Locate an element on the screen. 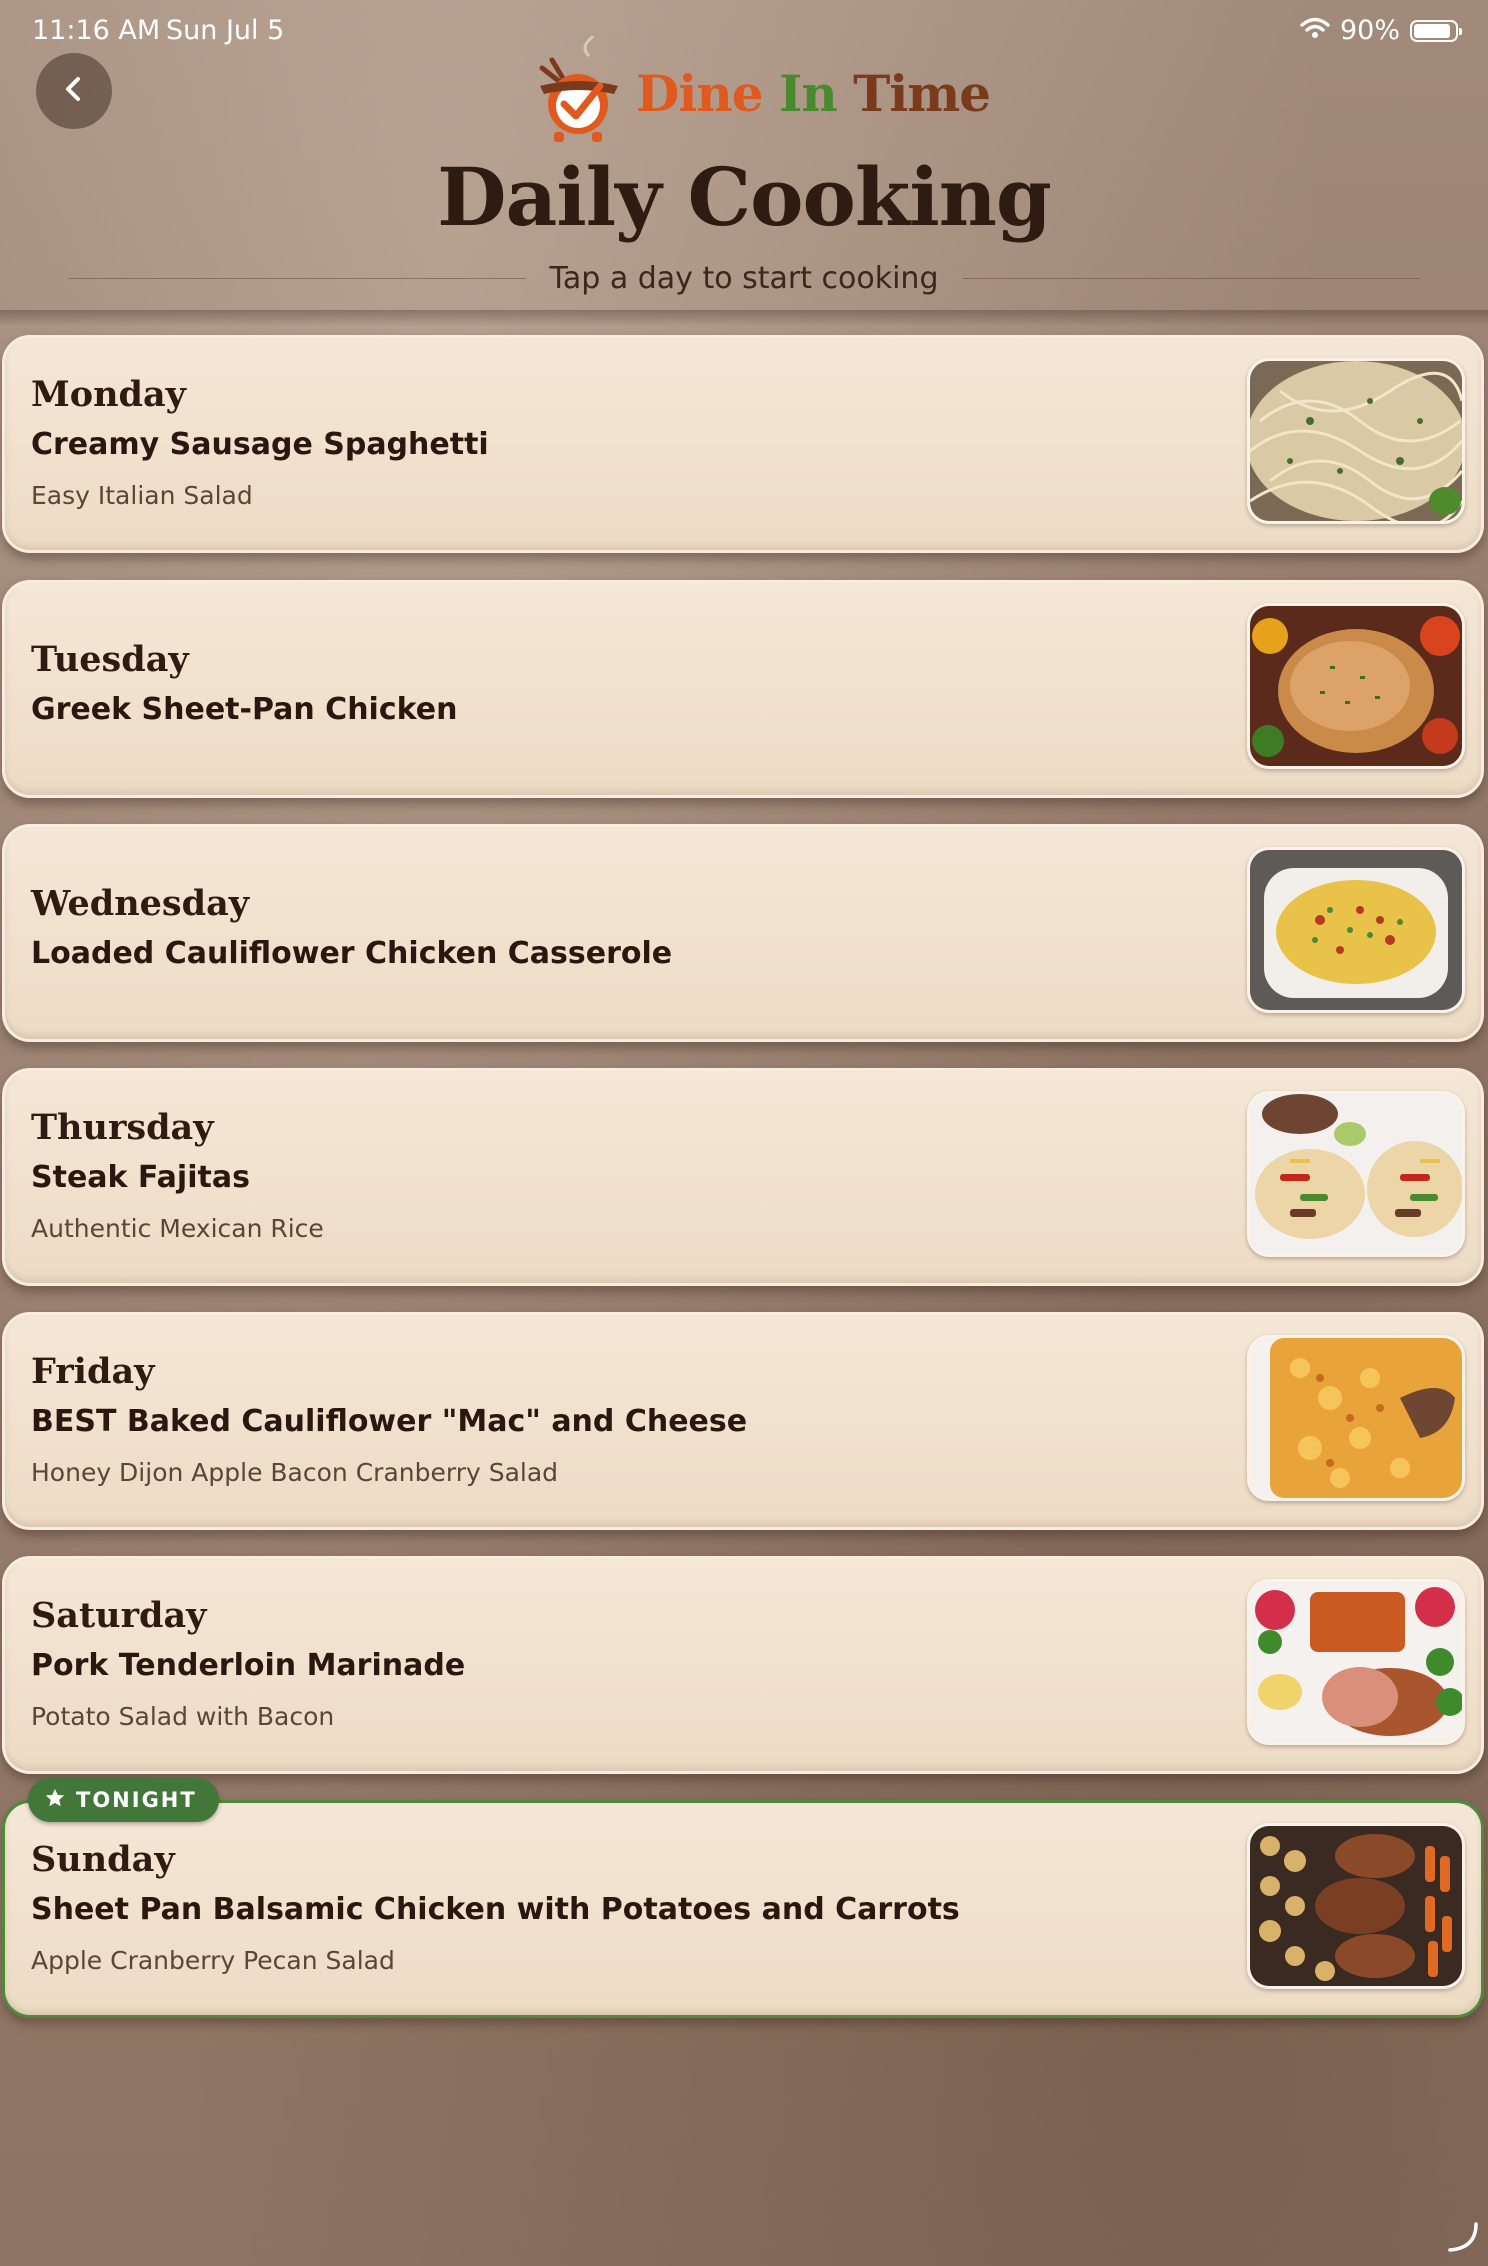  tonight-label: TONIGHT is located at coordinates (136, 1800).